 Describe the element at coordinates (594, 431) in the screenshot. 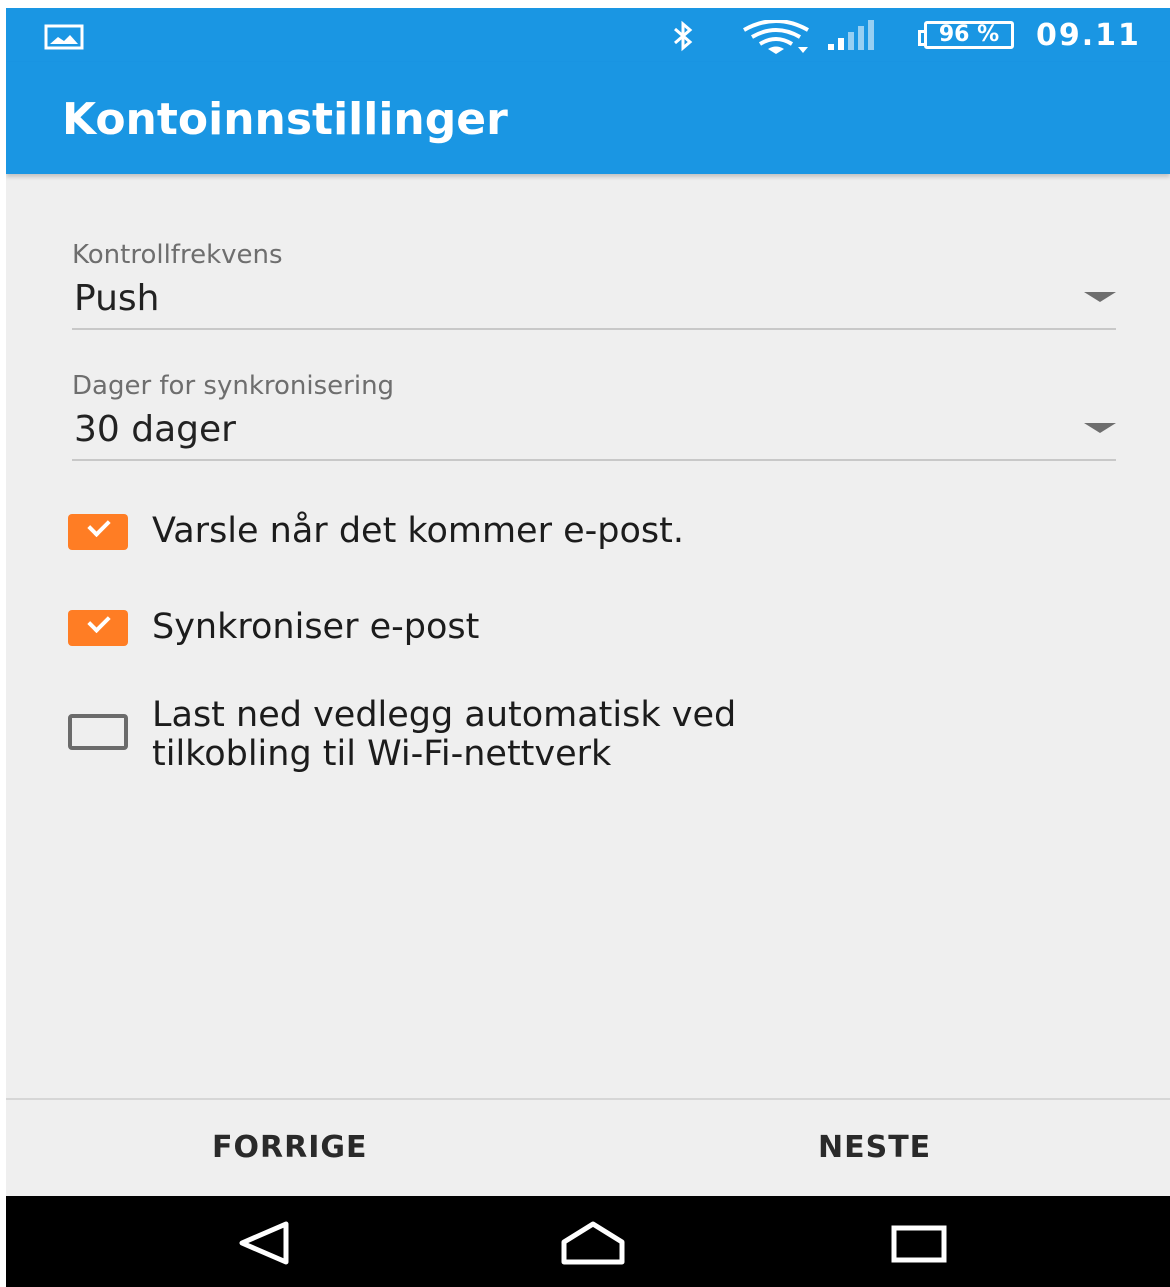

I see `sync-days-dropdown: 30 dager` at that location.